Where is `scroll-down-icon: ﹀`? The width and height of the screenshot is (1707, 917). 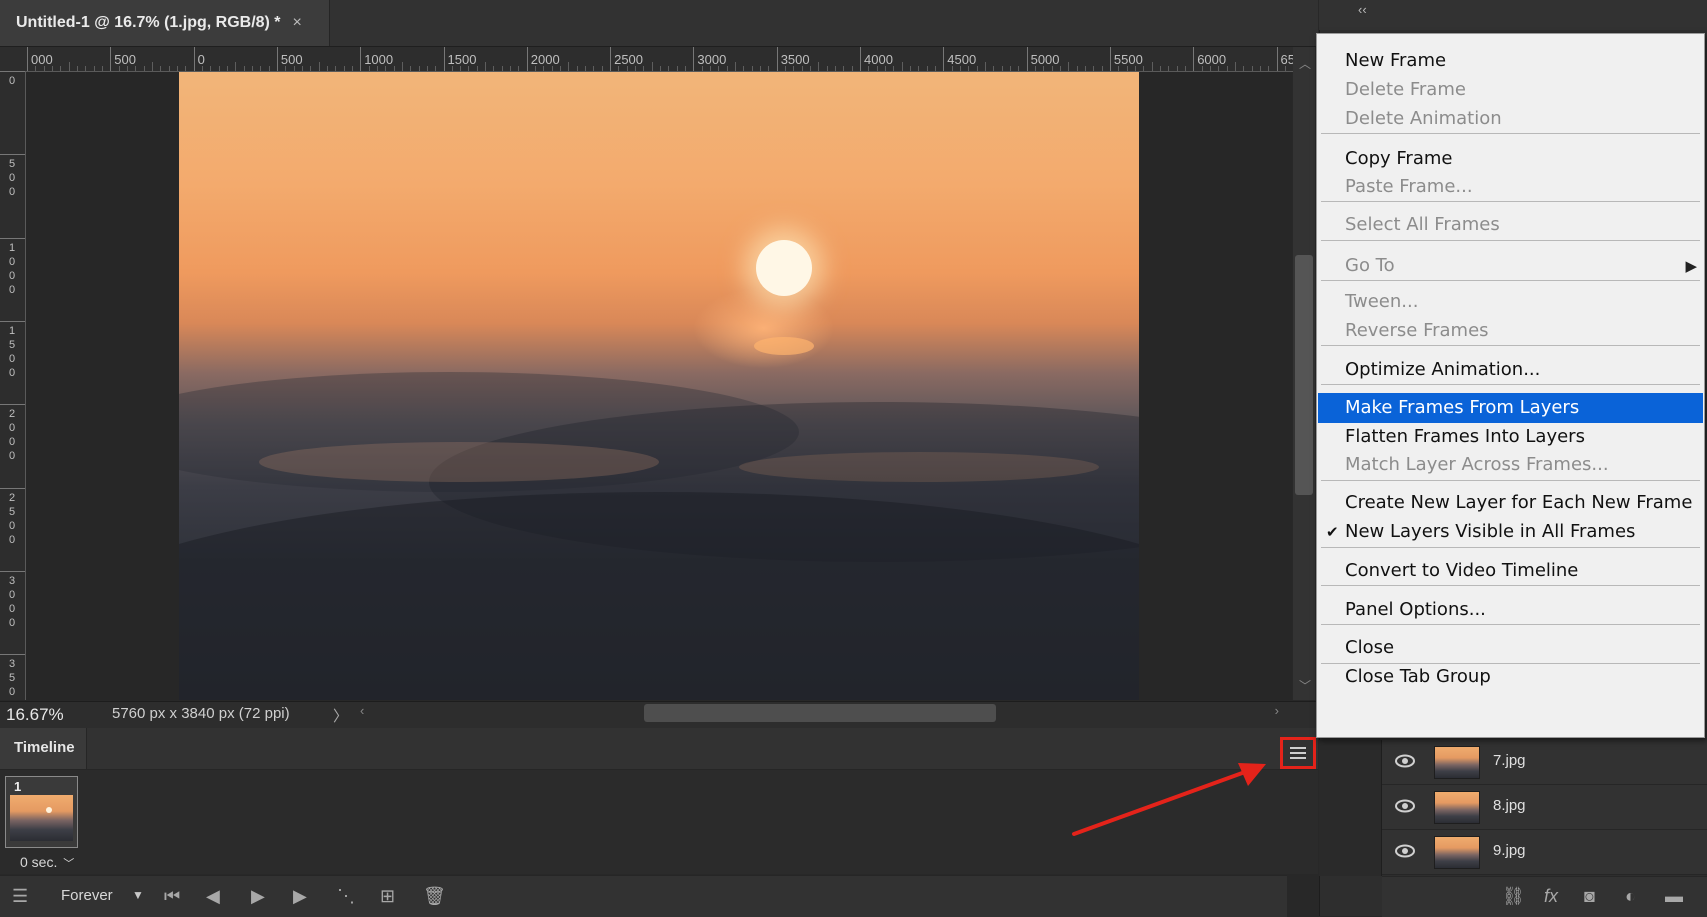
scroll-down-icon: ﹀ is located at coordinates (1305, 685).